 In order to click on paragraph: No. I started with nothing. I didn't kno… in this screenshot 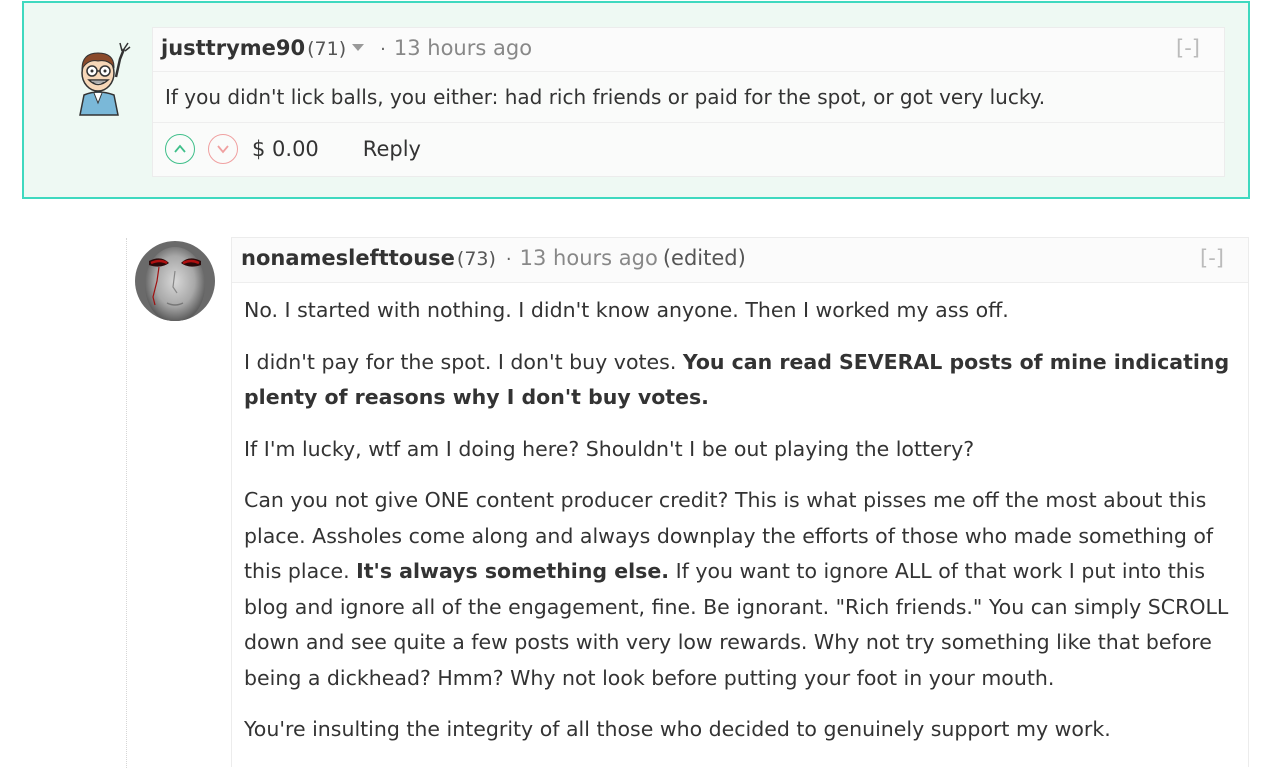, I will do `click(626, 310)`.